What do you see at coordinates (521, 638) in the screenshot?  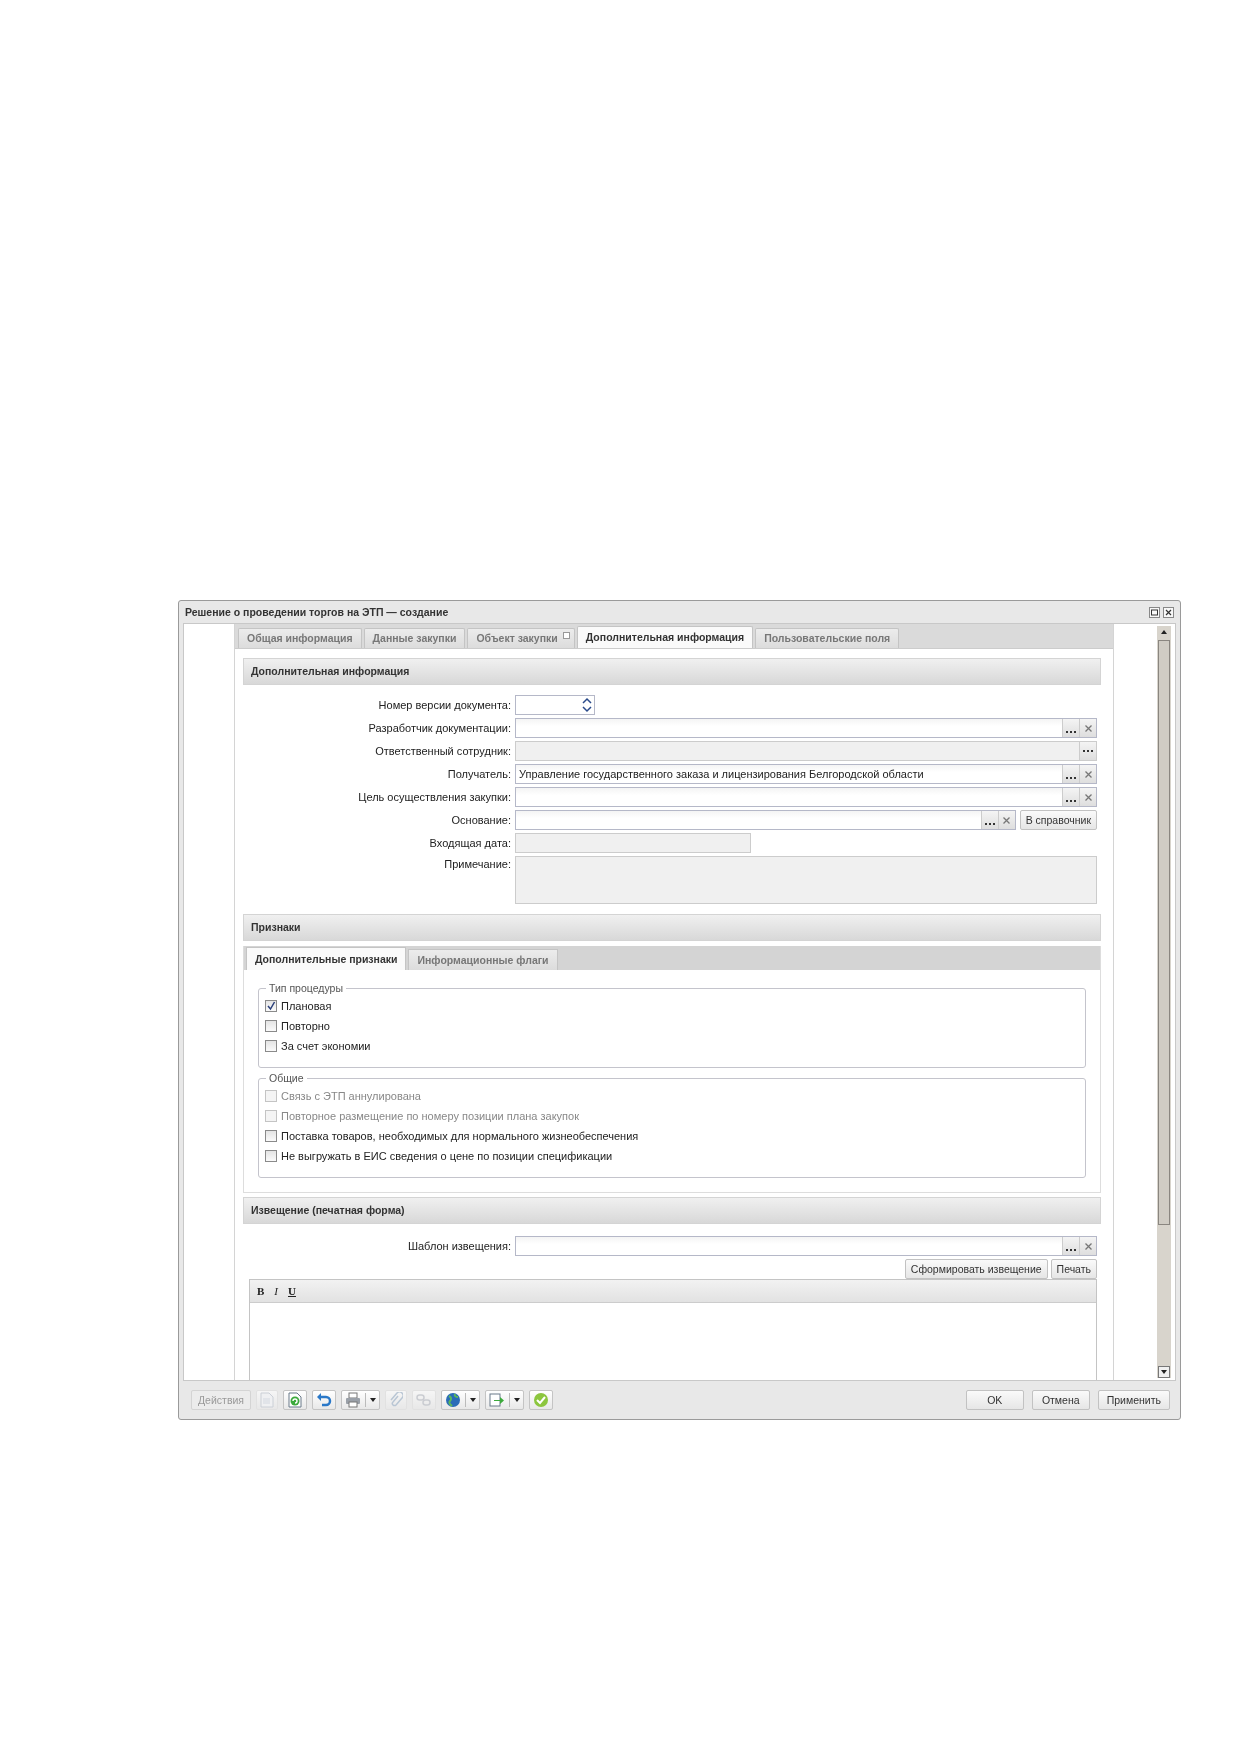 I see `tab: Объект закупки` at bounding box center [521, 638].